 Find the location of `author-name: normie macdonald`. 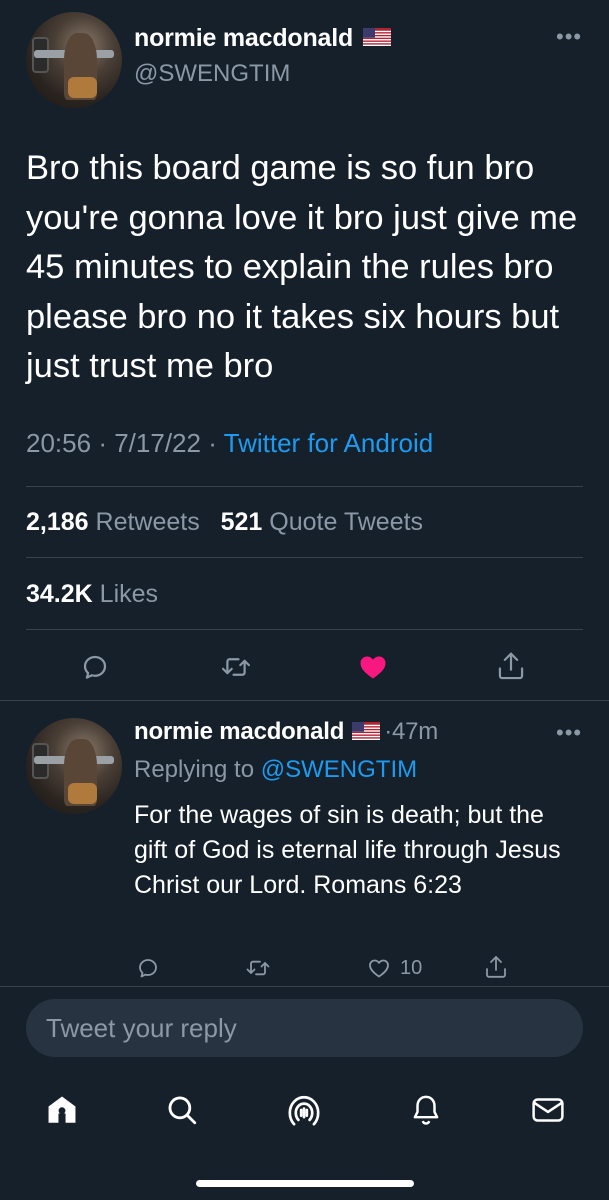

author-name: normie macdonald is located at coordinates (263, 38).